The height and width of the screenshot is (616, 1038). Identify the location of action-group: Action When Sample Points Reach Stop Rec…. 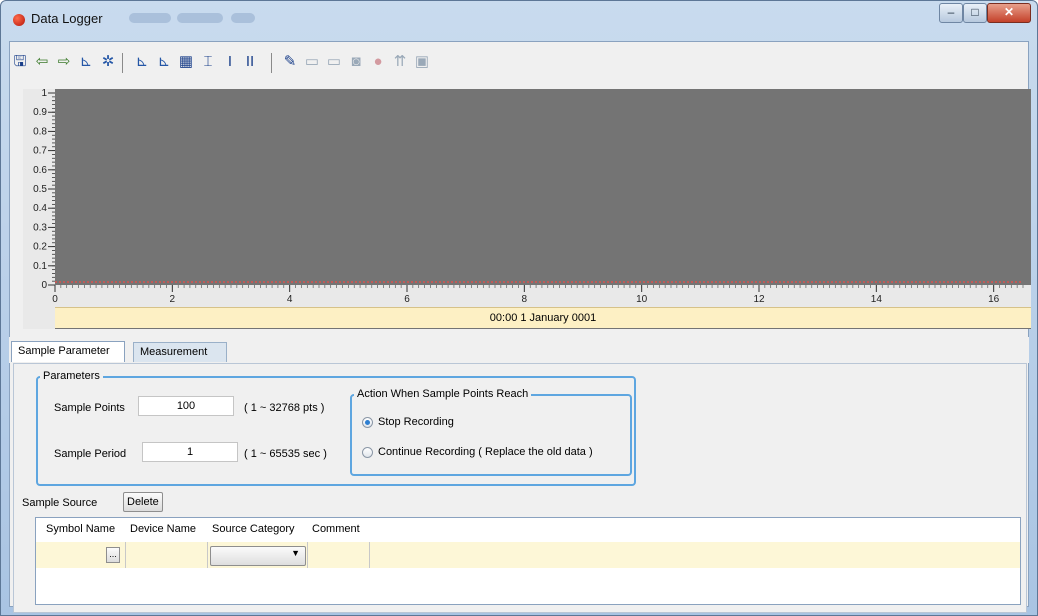
(491, 432).